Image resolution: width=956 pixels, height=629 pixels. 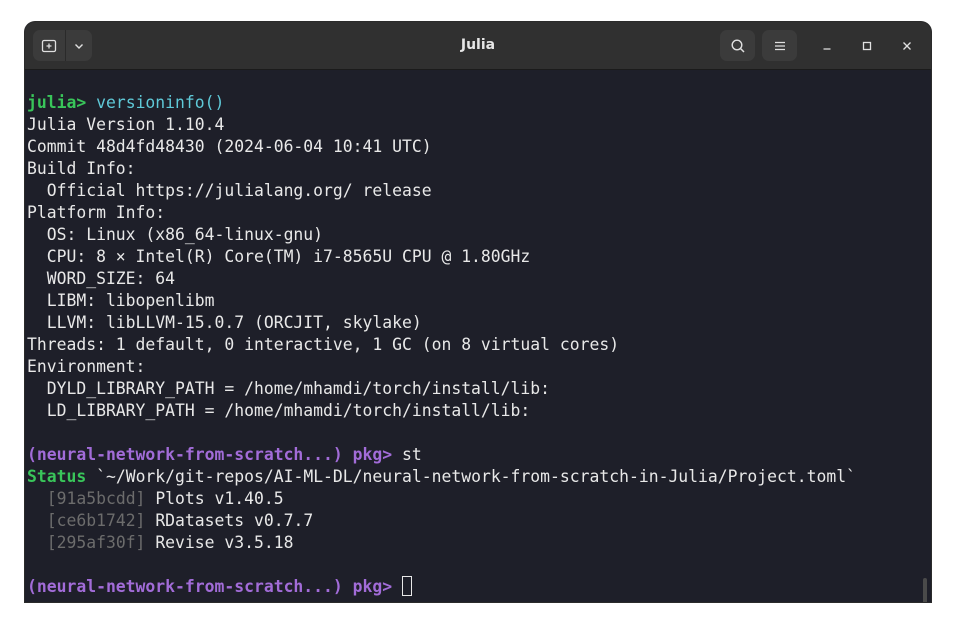 What do you see at coordinates (827, 46) in the screenshot?
I see `minimize-button` at bounding box center [827, 46].